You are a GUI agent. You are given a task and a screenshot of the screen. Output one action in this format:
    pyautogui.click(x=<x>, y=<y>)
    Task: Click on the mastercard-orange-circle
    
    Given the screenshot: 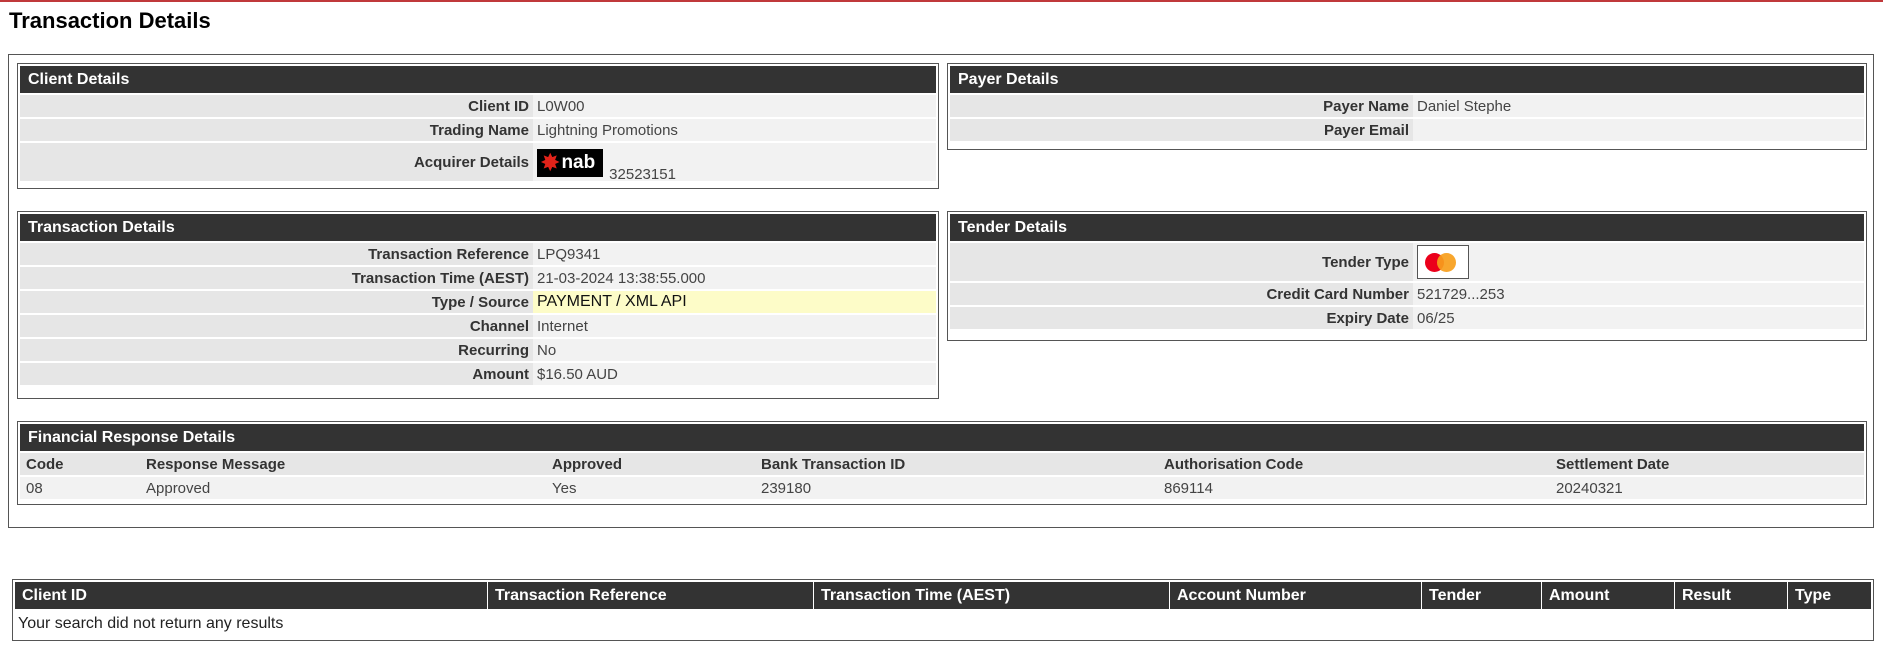 What is the action you would take?
    pyautogui.click(x=1446, y=262)
    